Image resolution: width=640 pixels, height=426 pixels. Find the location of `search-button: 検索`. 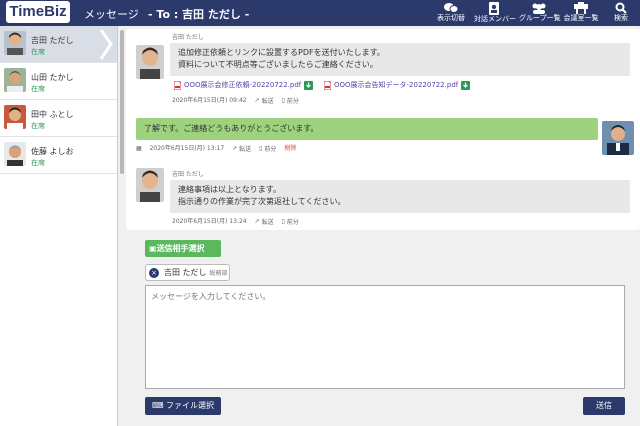

search-button: 検索 is located at coordinates (621, 14).